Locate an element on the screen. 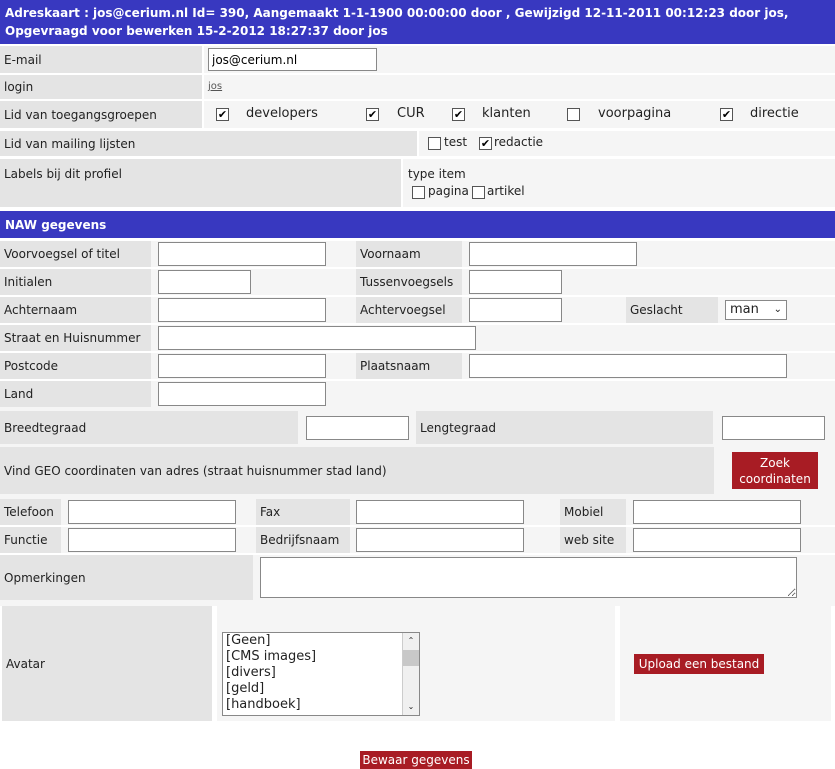 The image size is (835, 769). opmerkingen-textarea is located at coordinates (528, 577).